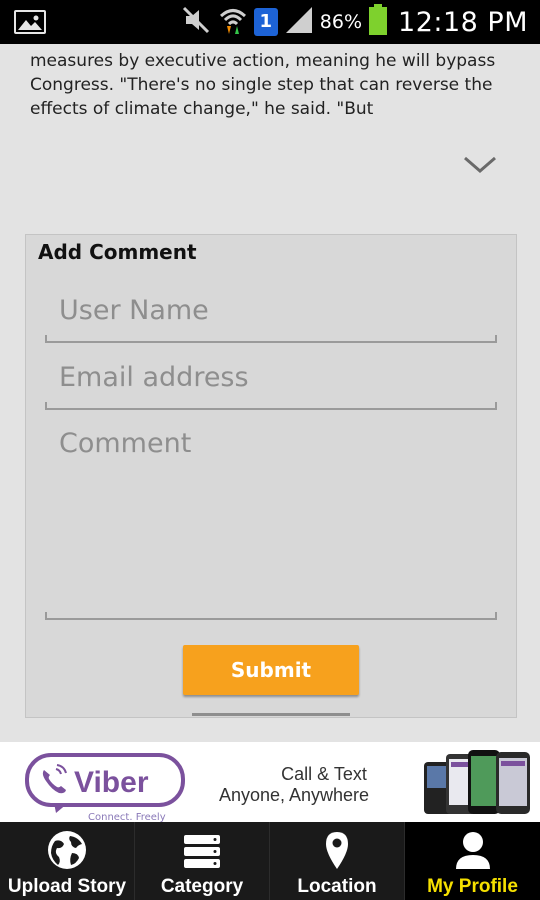 Image resolution: width=540 pixels, height=900 pixels. I want to click on scroll-indicator, so click(271, 714).